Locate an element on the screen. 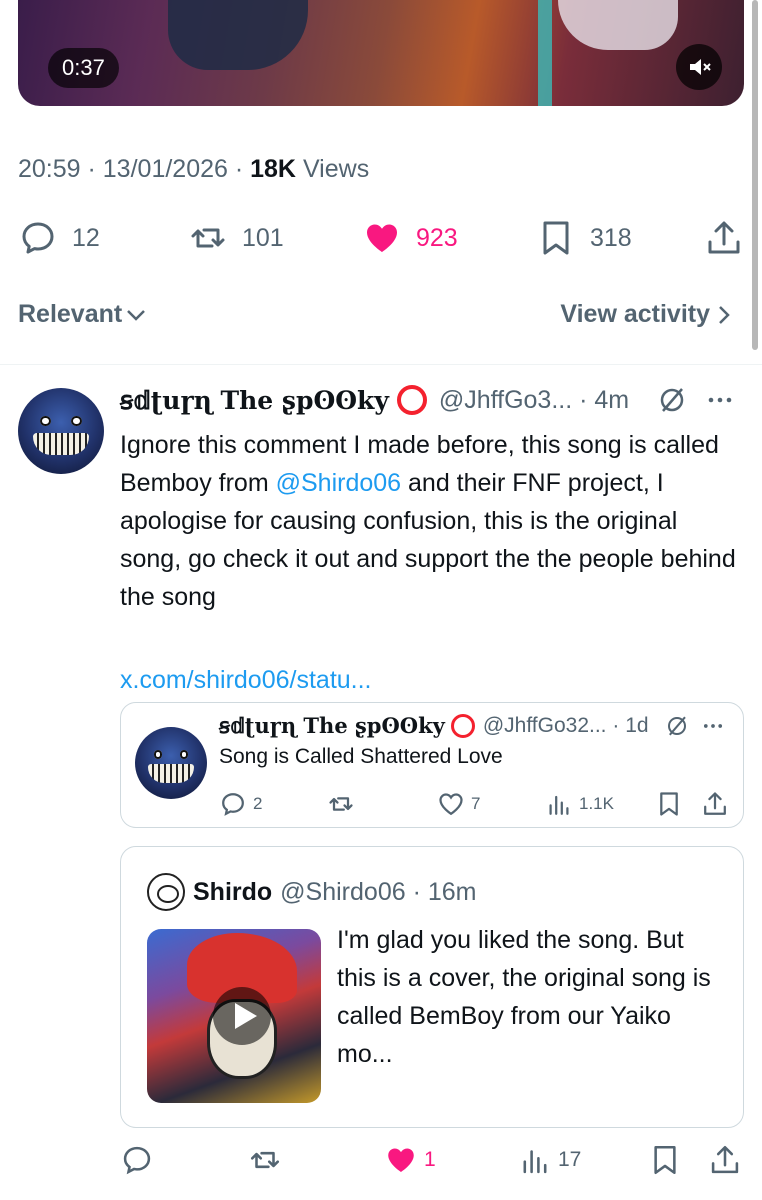 This screenshot has width=762, height=1200. quote-text: Song is Called Shattered Love is located at coordinates (361, 756).